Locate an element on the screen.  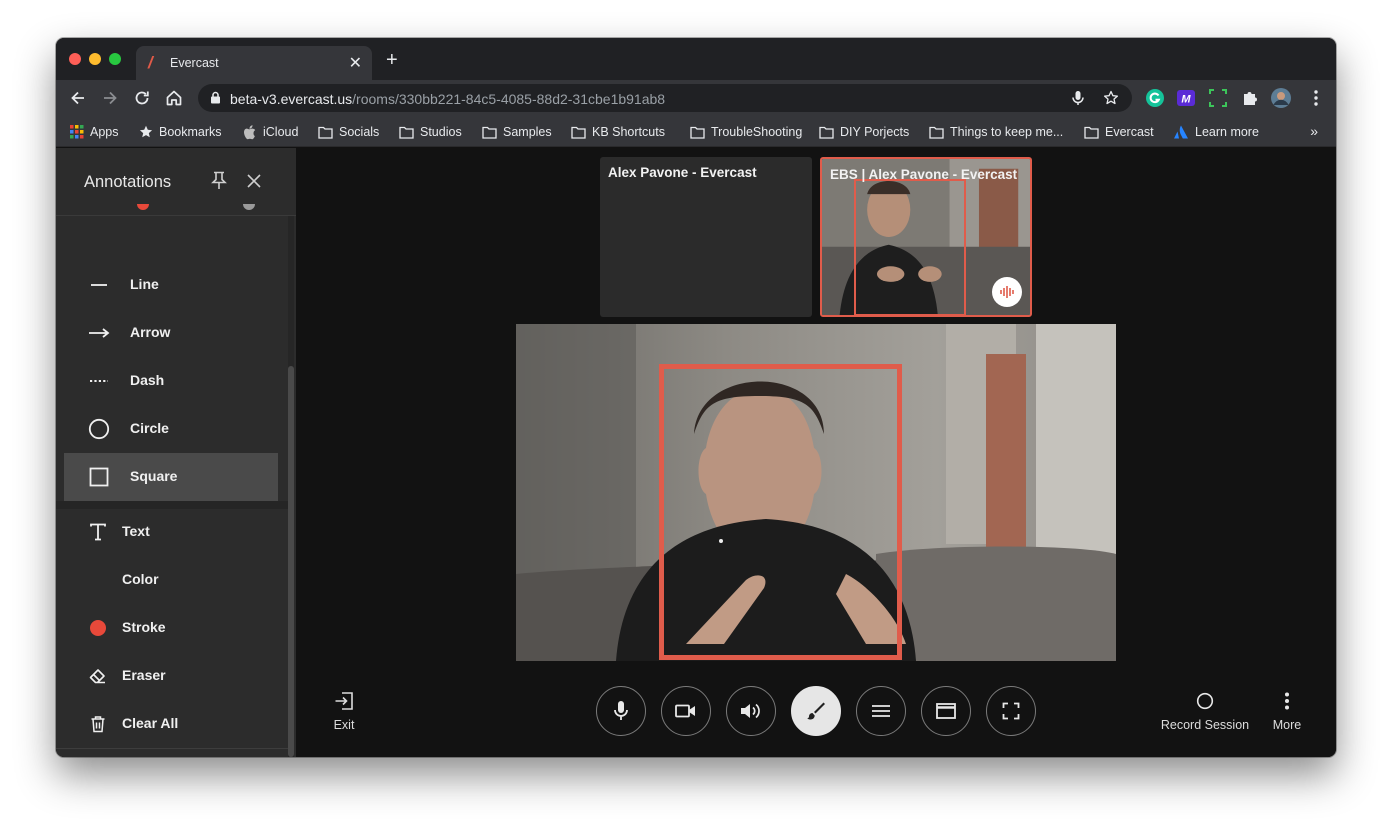
bookmark-star-icon is located at coordinates (1111, 98).